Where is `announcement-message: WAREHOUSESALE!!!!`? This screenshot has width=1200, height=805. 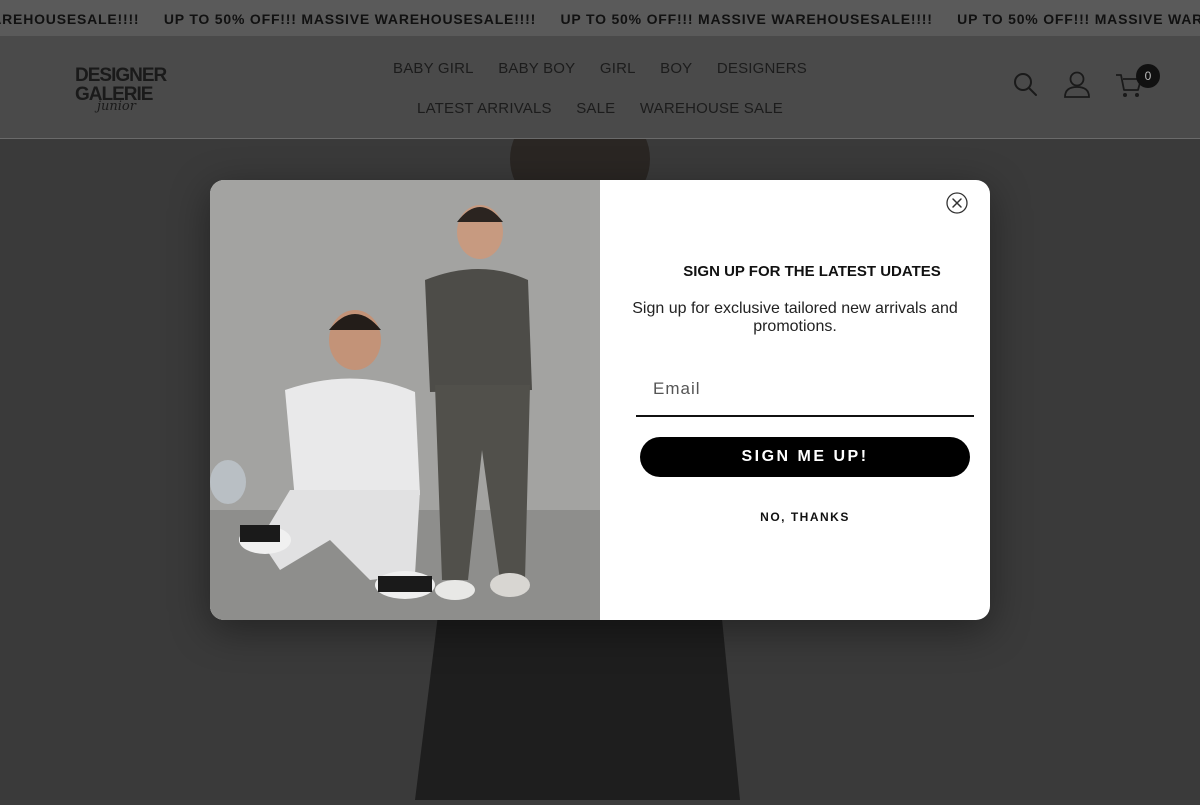
announcement-message: WAREHOUSESALE!!!! is located at coordinates (70, 19).